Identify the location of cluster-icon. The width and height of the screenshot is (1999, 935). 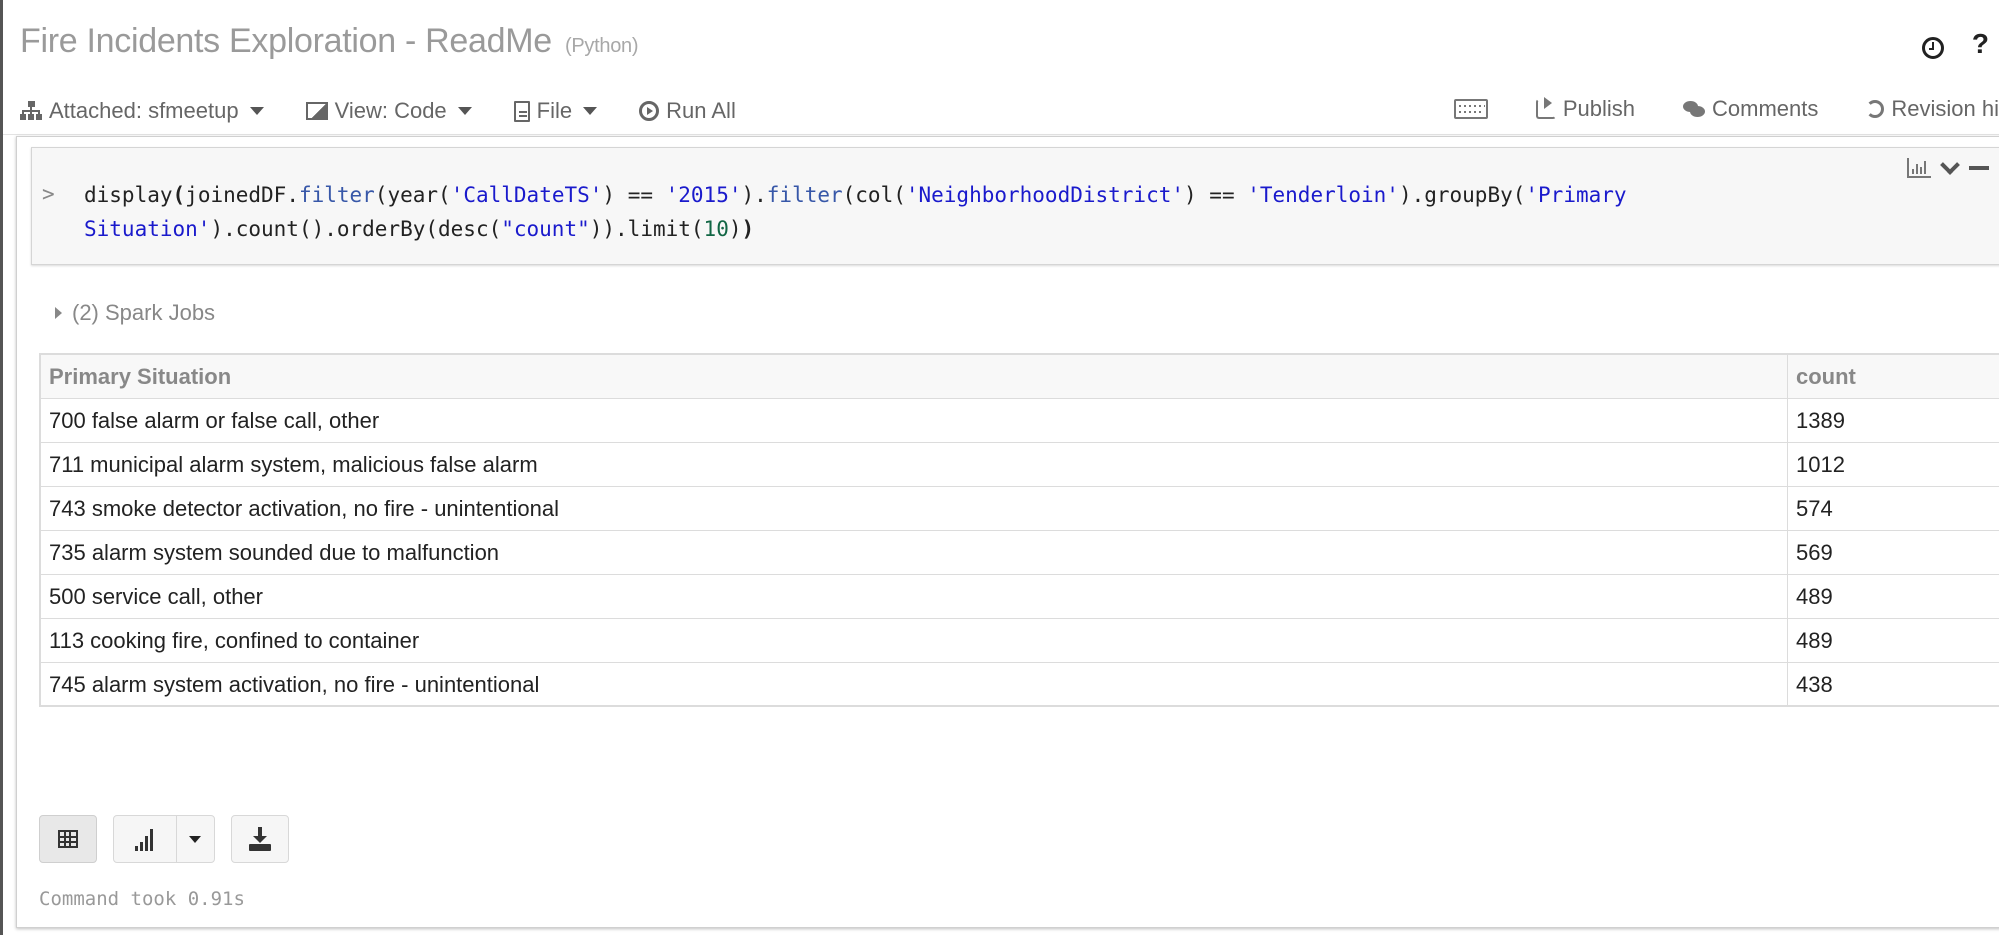
(31, 111).